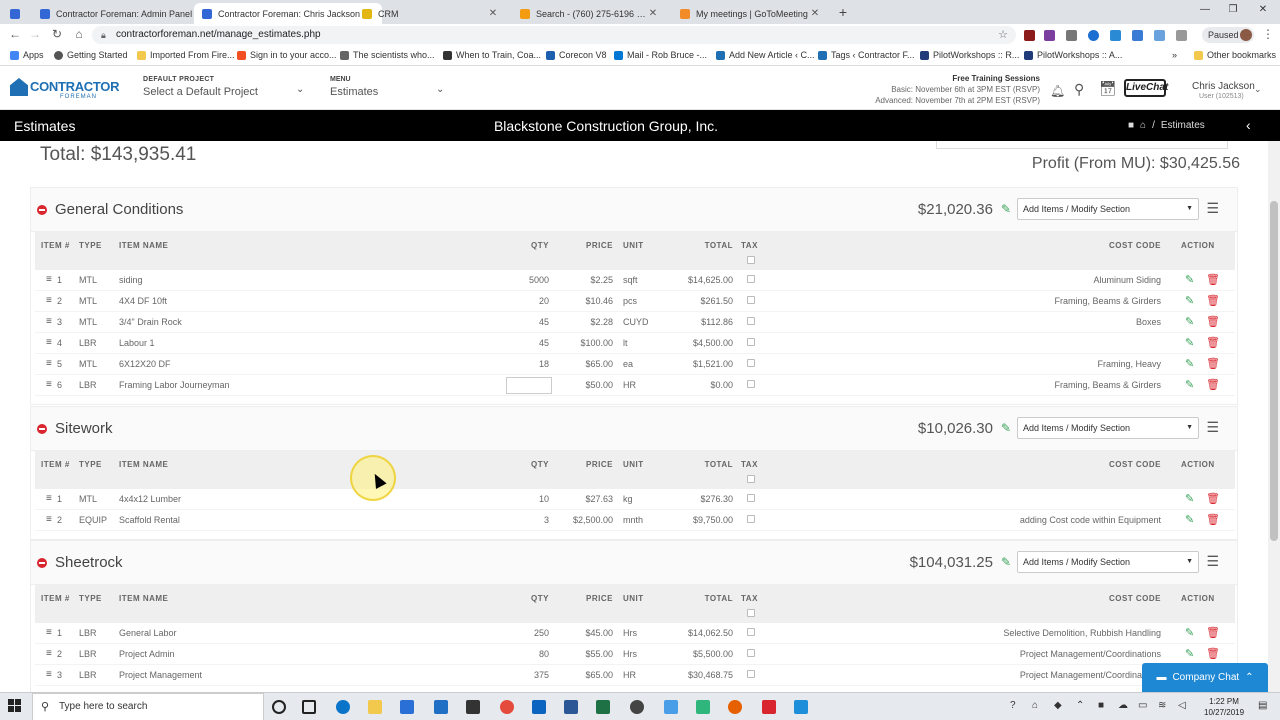 This screenshot has width=1280, height=720. Describe the element at coordinates (1258, 89) in the screenshot. I see `chevron-down-icon: ⌄` at that location.